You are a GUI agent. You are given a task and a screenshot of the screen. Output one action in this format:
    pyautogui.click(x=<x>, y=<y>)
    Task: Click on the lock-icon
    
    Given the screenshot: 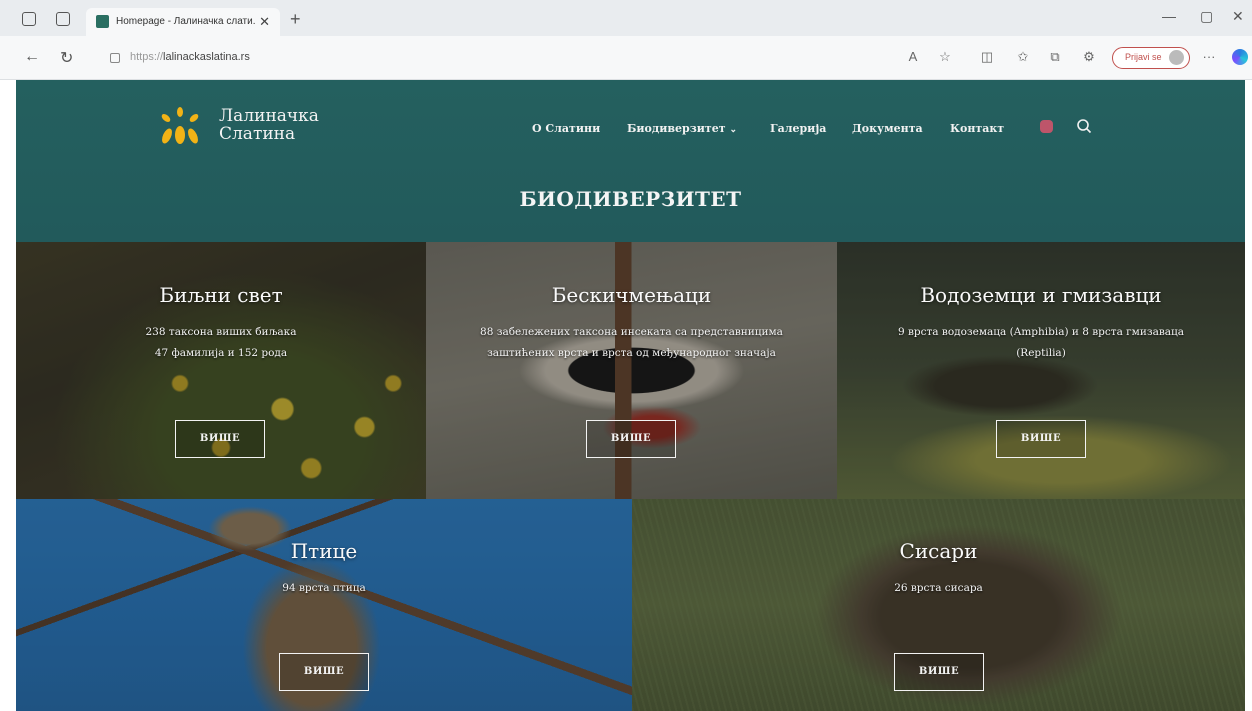 What is the action you would take?
    pyautogui.click(x=115, y=58)
    